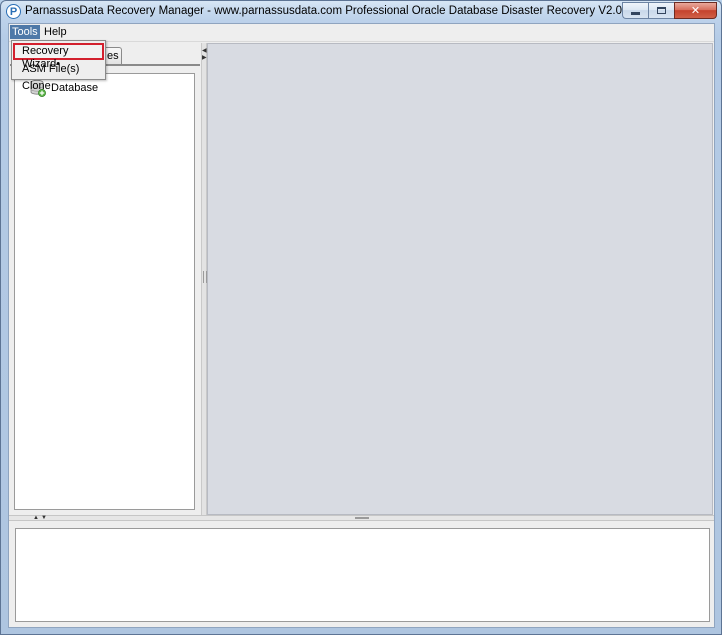 This screenshot has width=722, height=635. What do you see at coordinates (635, 10) in the screenshot?
I see `minimize-button` at bounding box center [635, 10].